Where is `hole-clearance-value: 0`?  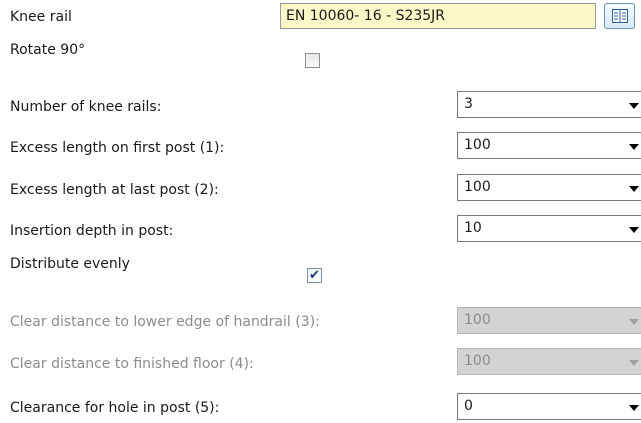
hole-clearance-value: 0 is located at coordinates (468, 406).